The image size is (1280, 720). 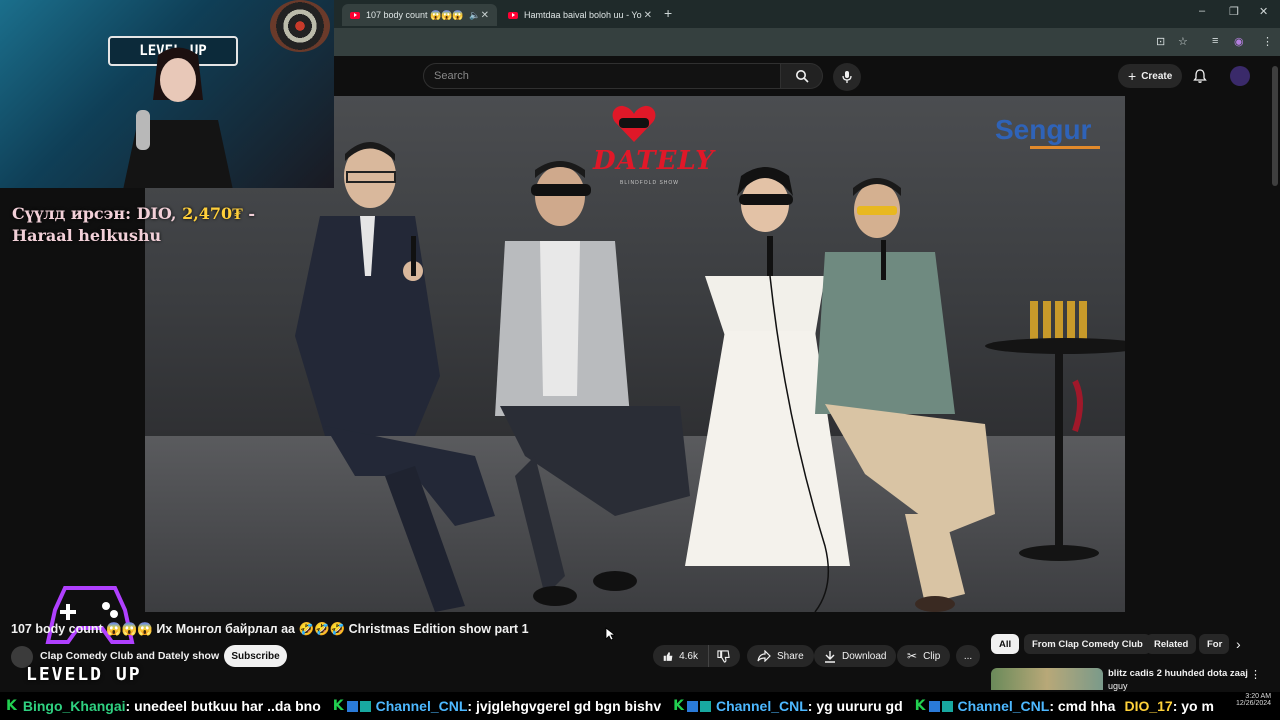 I want to click on clip-button: ✂ Clip, so click(x=924, y=656).